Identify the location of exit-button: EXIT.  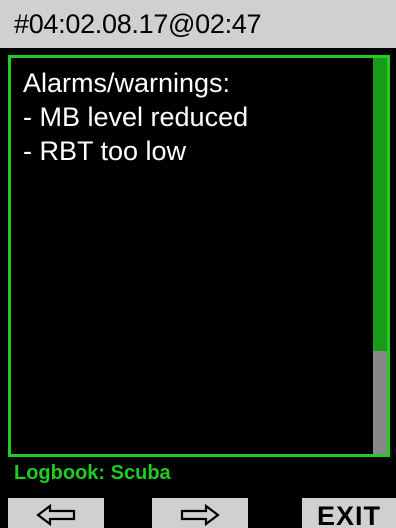
(349, 513).